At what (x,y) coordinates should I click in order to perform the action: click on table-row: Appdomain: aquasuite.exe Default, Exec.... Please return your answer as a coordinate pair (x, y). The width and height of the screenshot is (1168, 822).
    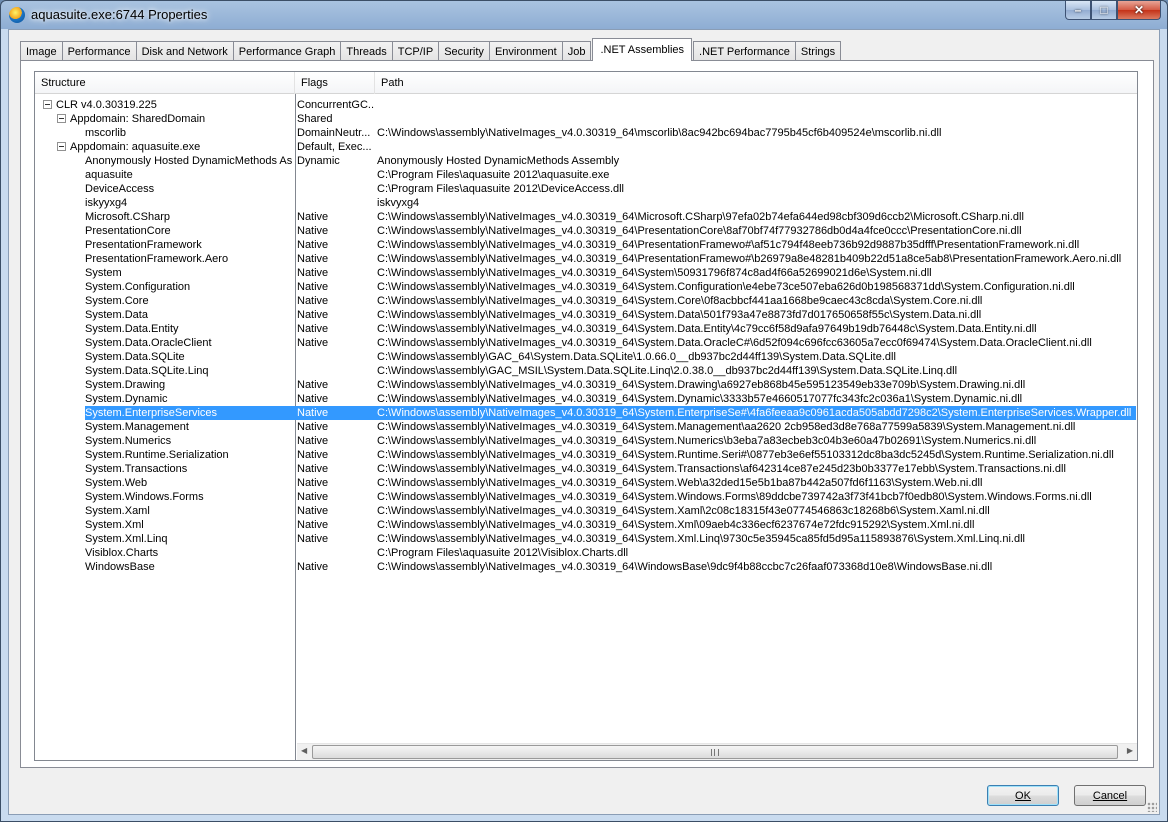
    Looking at the image, I should click on (585, 147).